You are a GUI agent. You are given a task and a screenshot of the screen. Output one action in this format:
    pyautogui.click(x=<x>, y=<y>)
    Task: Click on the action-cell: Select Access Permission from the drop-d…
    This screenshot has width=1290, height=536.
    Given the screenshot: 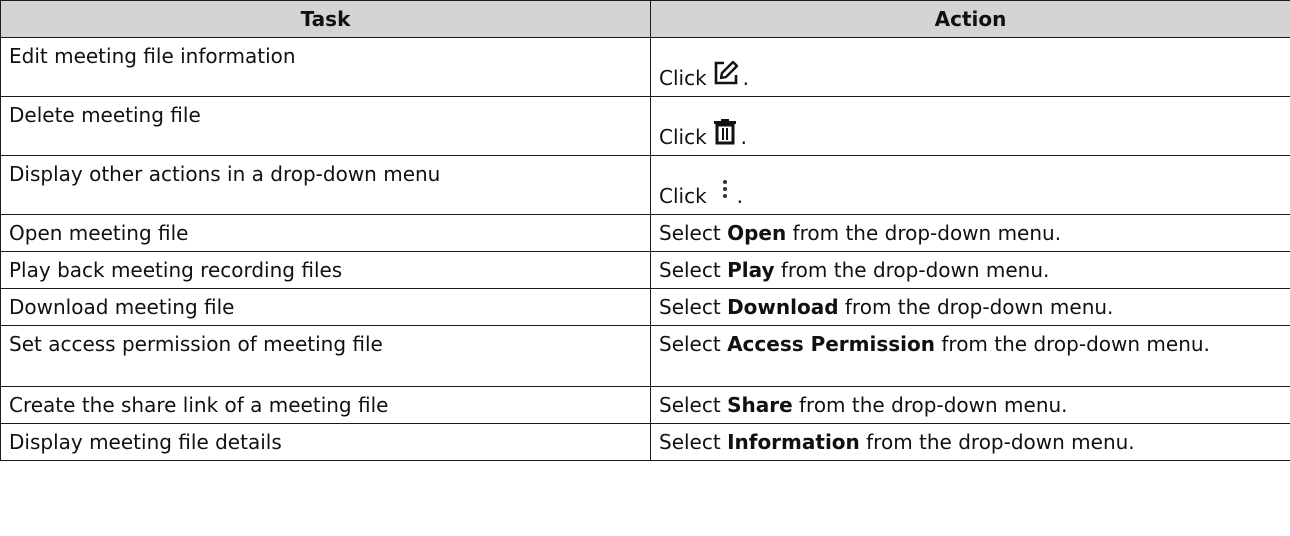 What is the action you would take?
    pyautogui.click(x=970, y=356)
    